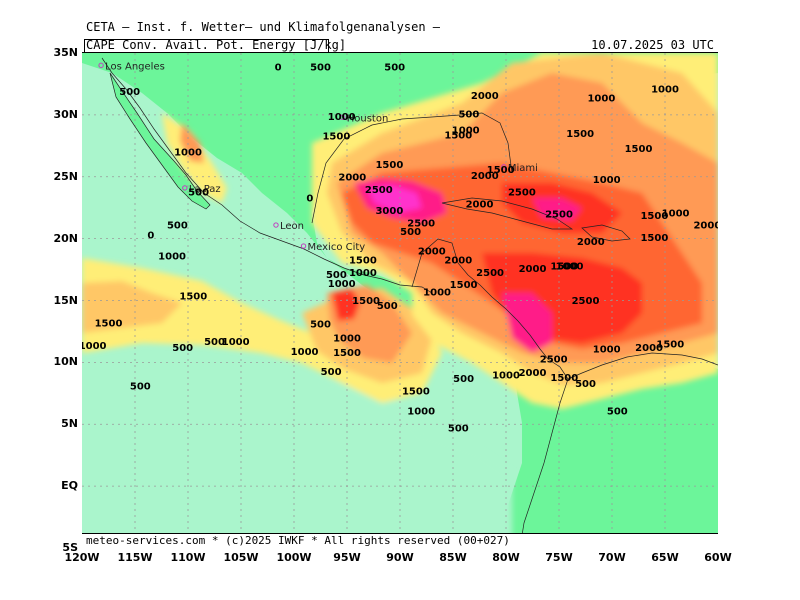 This screenshot has height=600, width=800. Describe the element at coordinates (294, 557) in the screenshot. I see `lon-tick-label: 100W` at that location.